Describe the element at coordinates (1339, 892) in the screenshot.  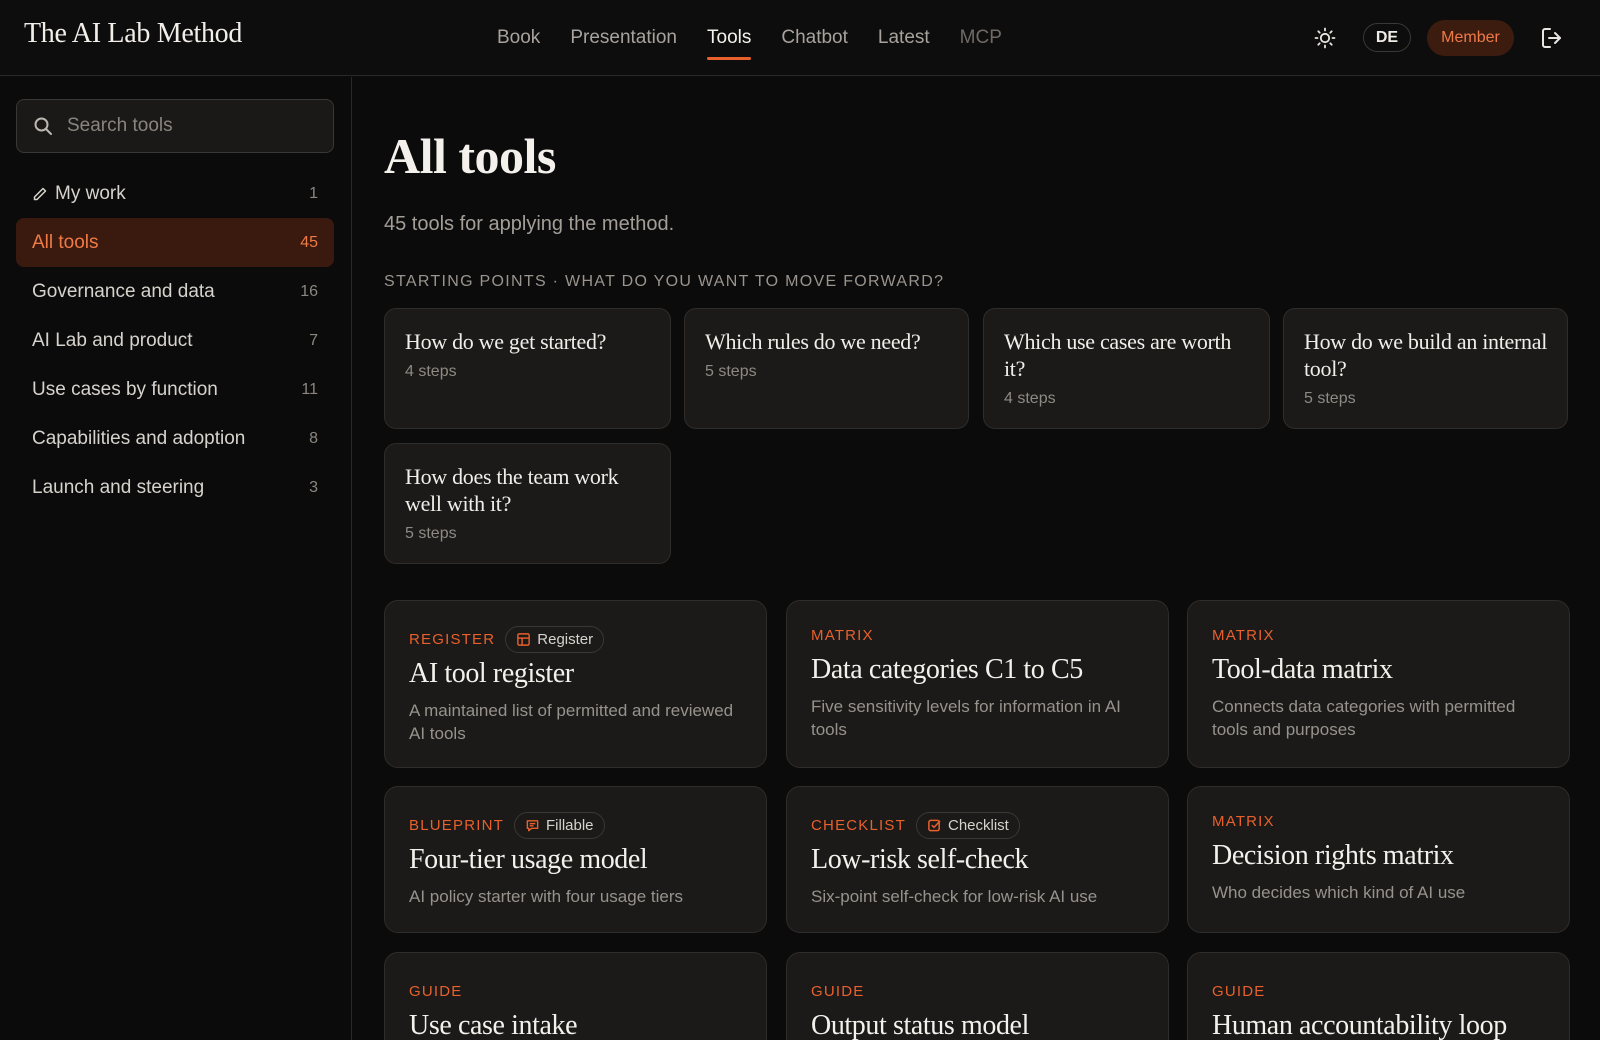
I see `tool-description: Who decides which kind of AI use` at that location.